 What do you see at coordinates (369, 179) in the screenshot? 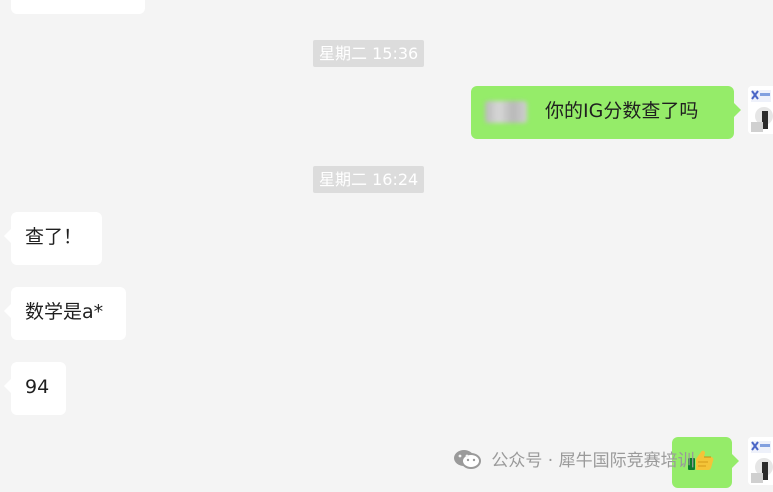
I see `timestamp-1624: 星期二 16:24` at bounding box center [369, 179].